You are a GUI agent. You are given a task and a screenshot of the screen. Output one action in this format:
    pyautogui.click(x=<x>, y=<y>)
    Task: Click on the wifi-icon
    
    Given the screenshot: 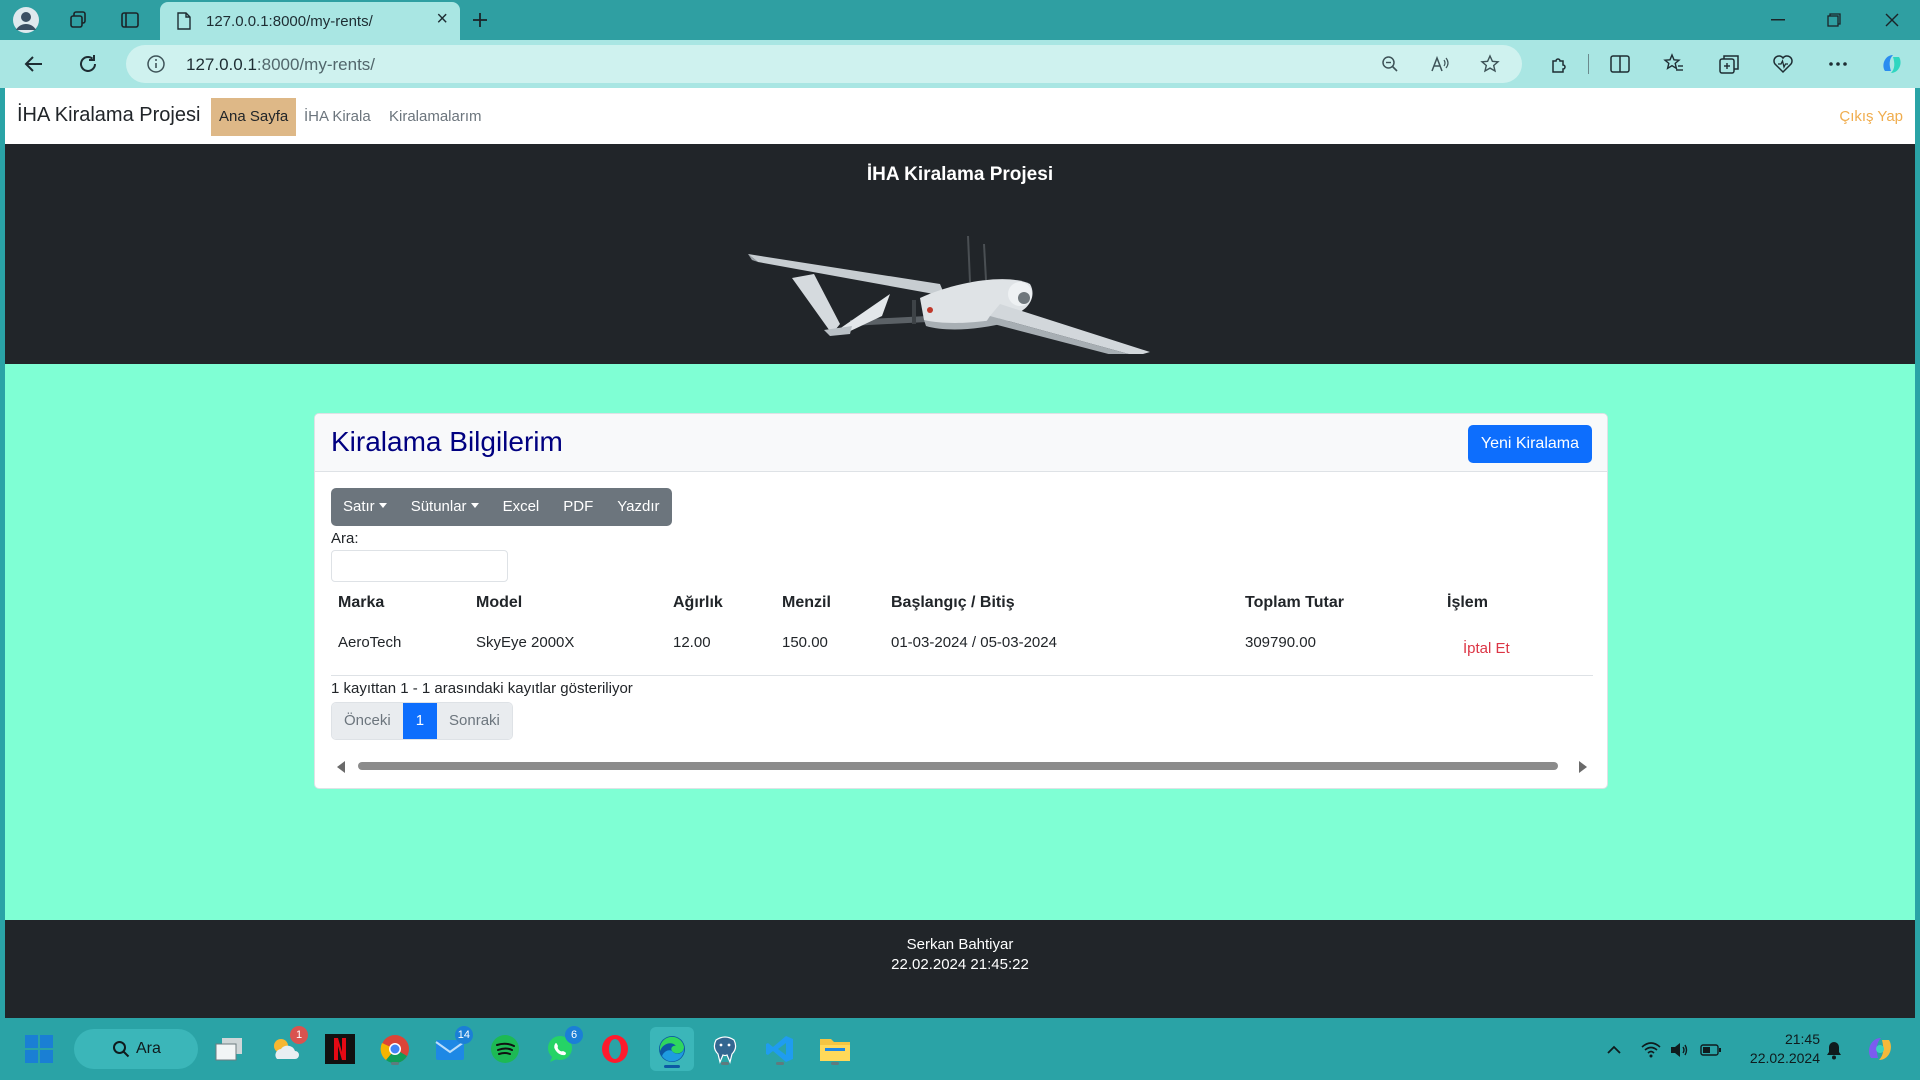 What is the action you would take?
    pyautogui.click(x=1651, y=1050)
    